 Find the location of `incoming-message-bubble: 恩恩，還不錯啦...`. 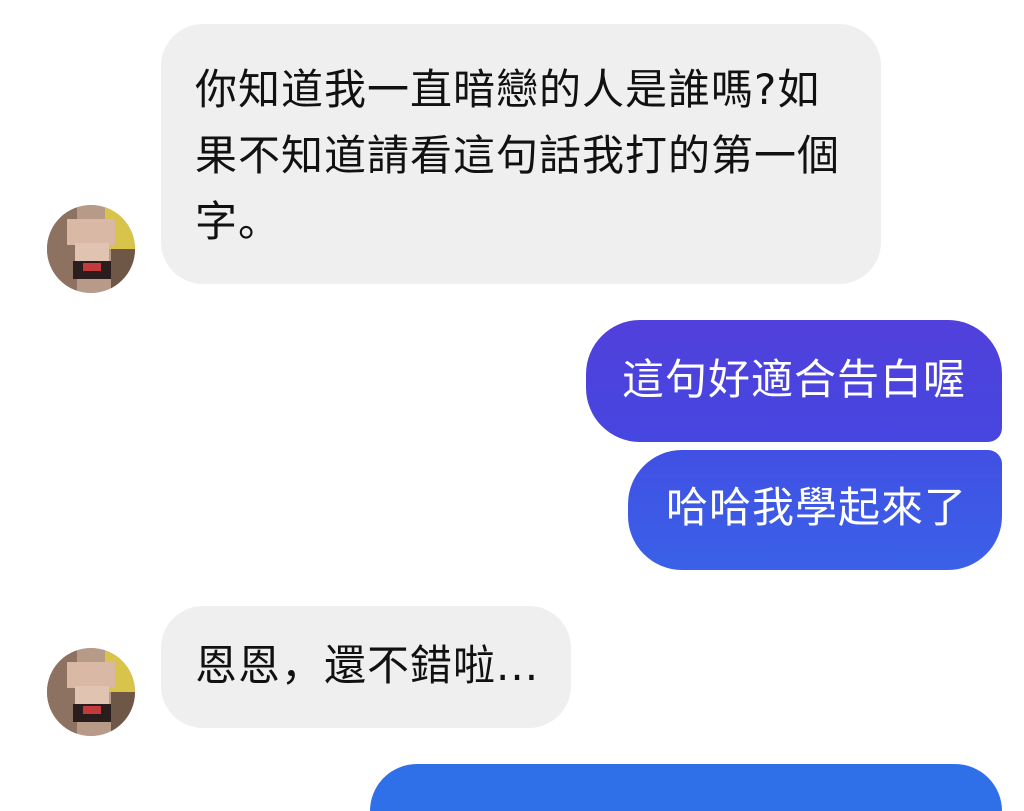

incoming-message-bubble: 恩恩，還不錯啦... is located at coordinates (366, 667).